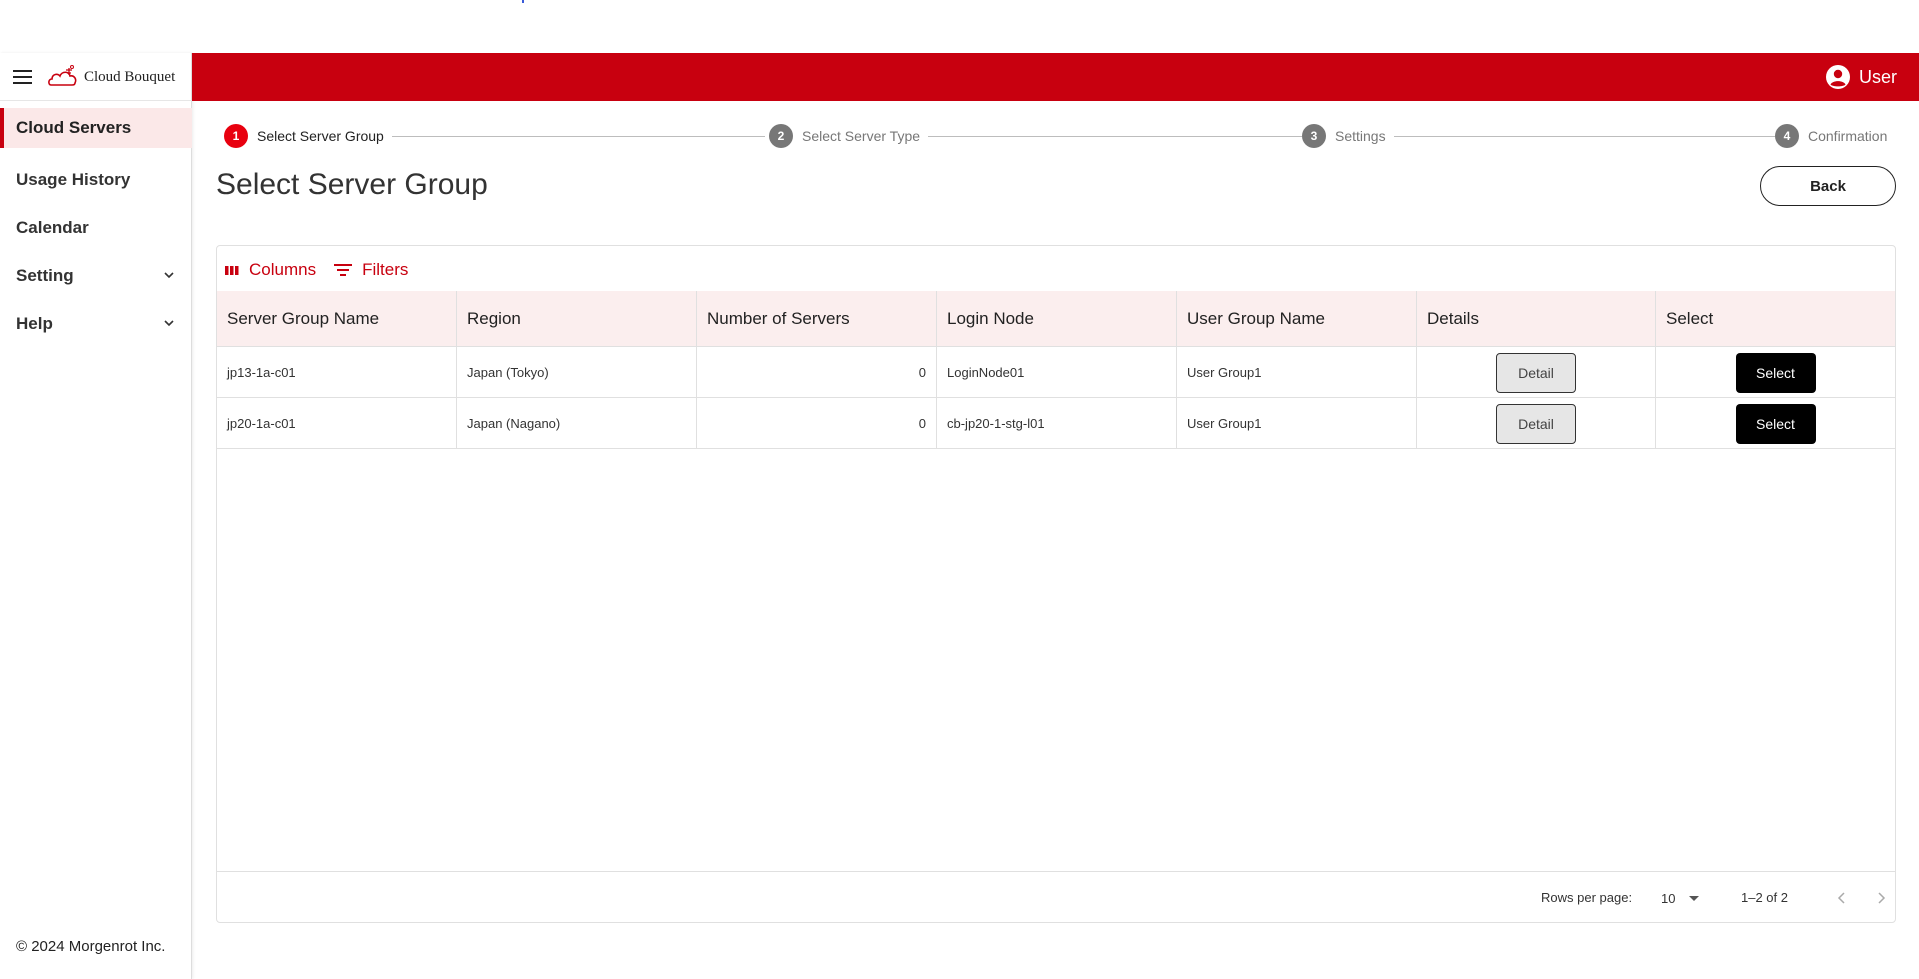 This screenshot has width=1919, height=979. What do you see at coordinates (96, 324) in the screenshot?
I see `sidebar-item-help: Help` at bounding box center [96, 324].